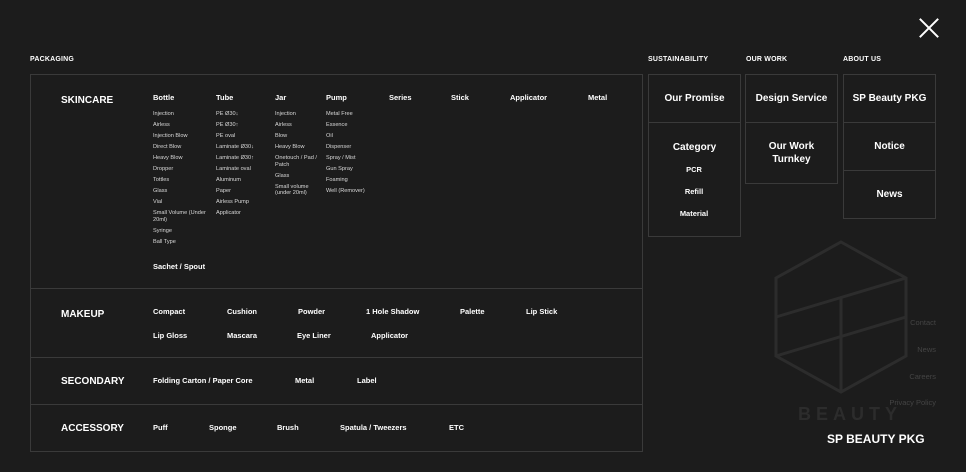 Image resolution: width=966 pixels, height=472 pixels. What do you see at coordinates (923, 322) in the screenshot?
I see `contact-link: Contact` at bounding box center [923, 322].